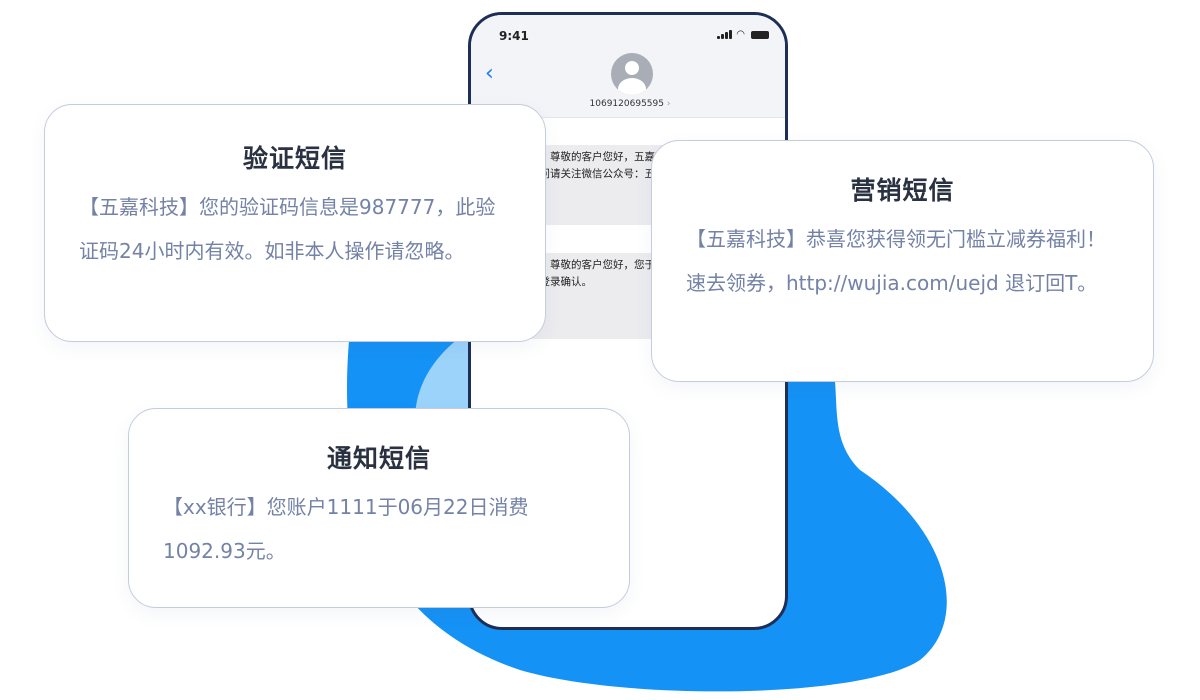 The width and height of the screenshot is (1200, 700). Describe the element at coordinates (632, 74) in the screenshot. I see `contact-avatar` at that location.